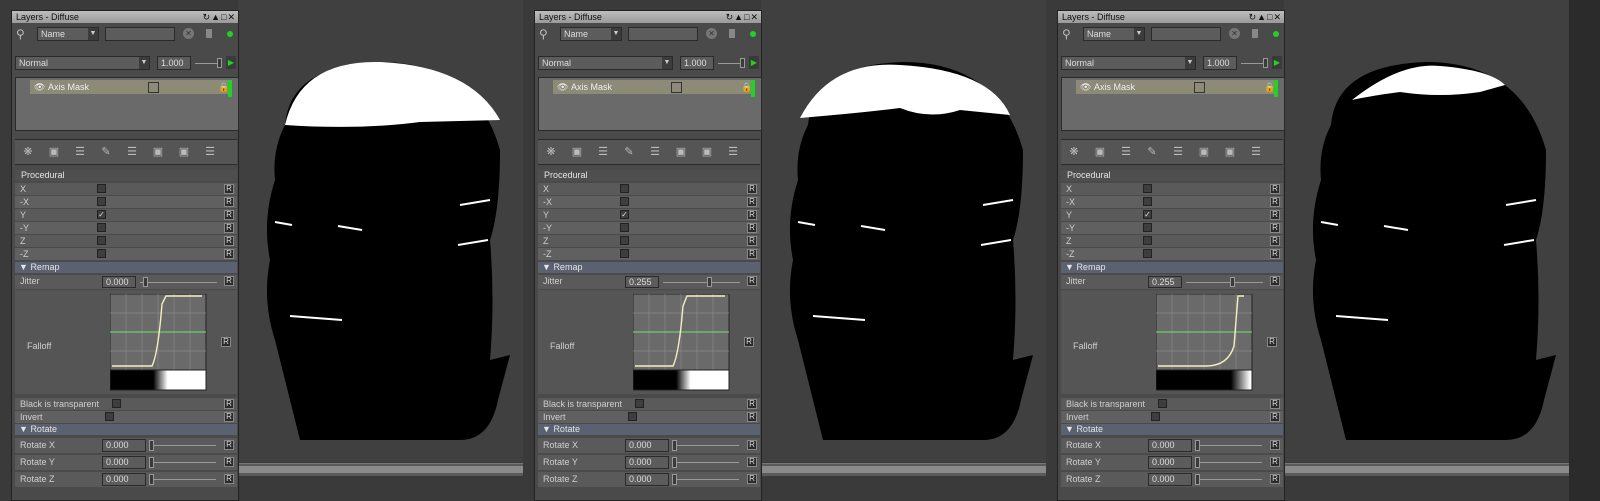  Describe the element at coordinates (642, 282) in the screenshot. I see `jitter-input: 0.255` at that location.